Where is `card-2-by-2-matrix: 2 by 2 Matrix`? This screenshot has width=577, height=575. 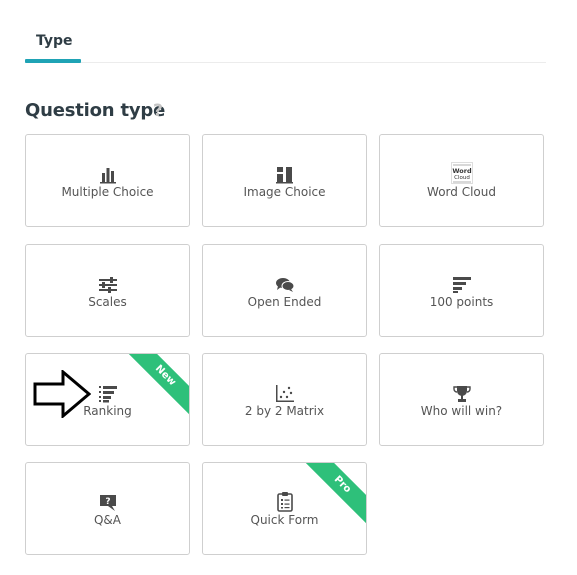
card-2-by-2-matrix: 2 by 2 Matrix is located at coordinates (284, 399).